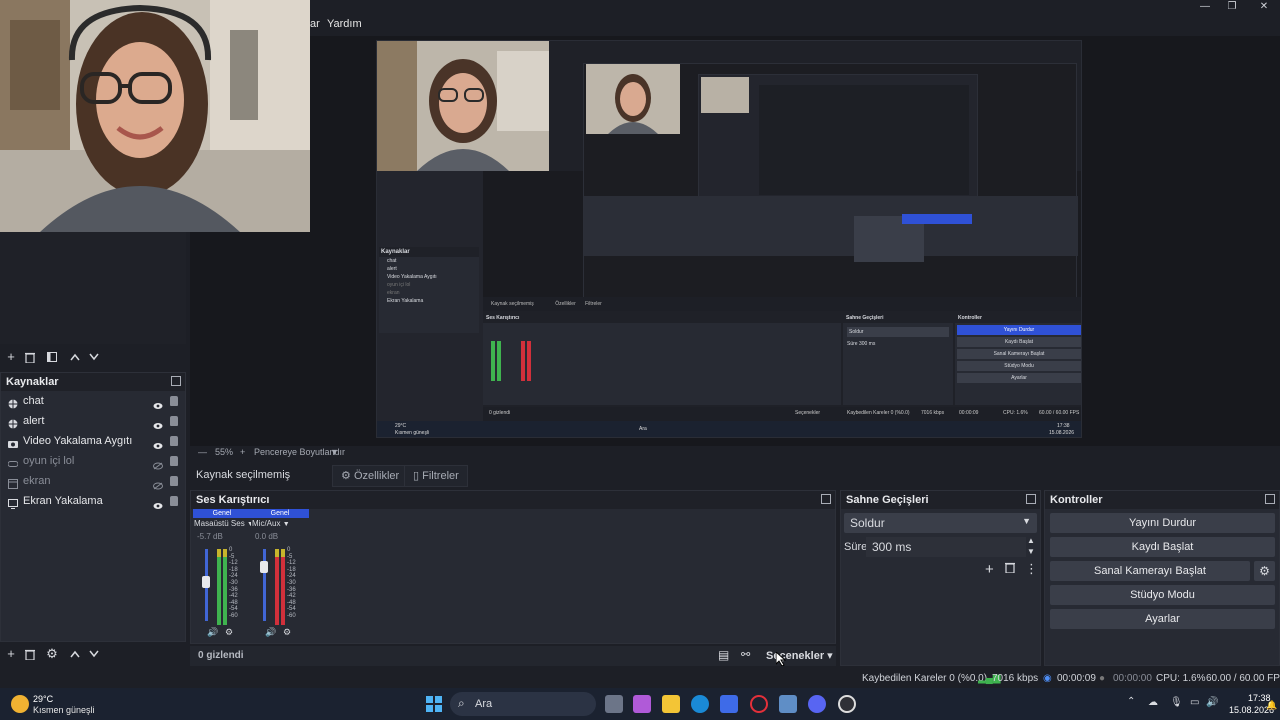  What do you see at coordinates (11, 654) in the screenshot?
I see `add-source-button: +` at bounding box center [11, 654].